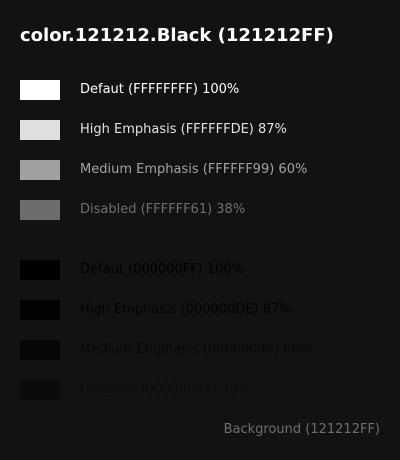 The width and height of the screenshot is (400, 460). Describe the element at coordinates (163, 209) in the screenshot. I see `swatch-label: Disabled (FFFFFF61) 38%` at that location.